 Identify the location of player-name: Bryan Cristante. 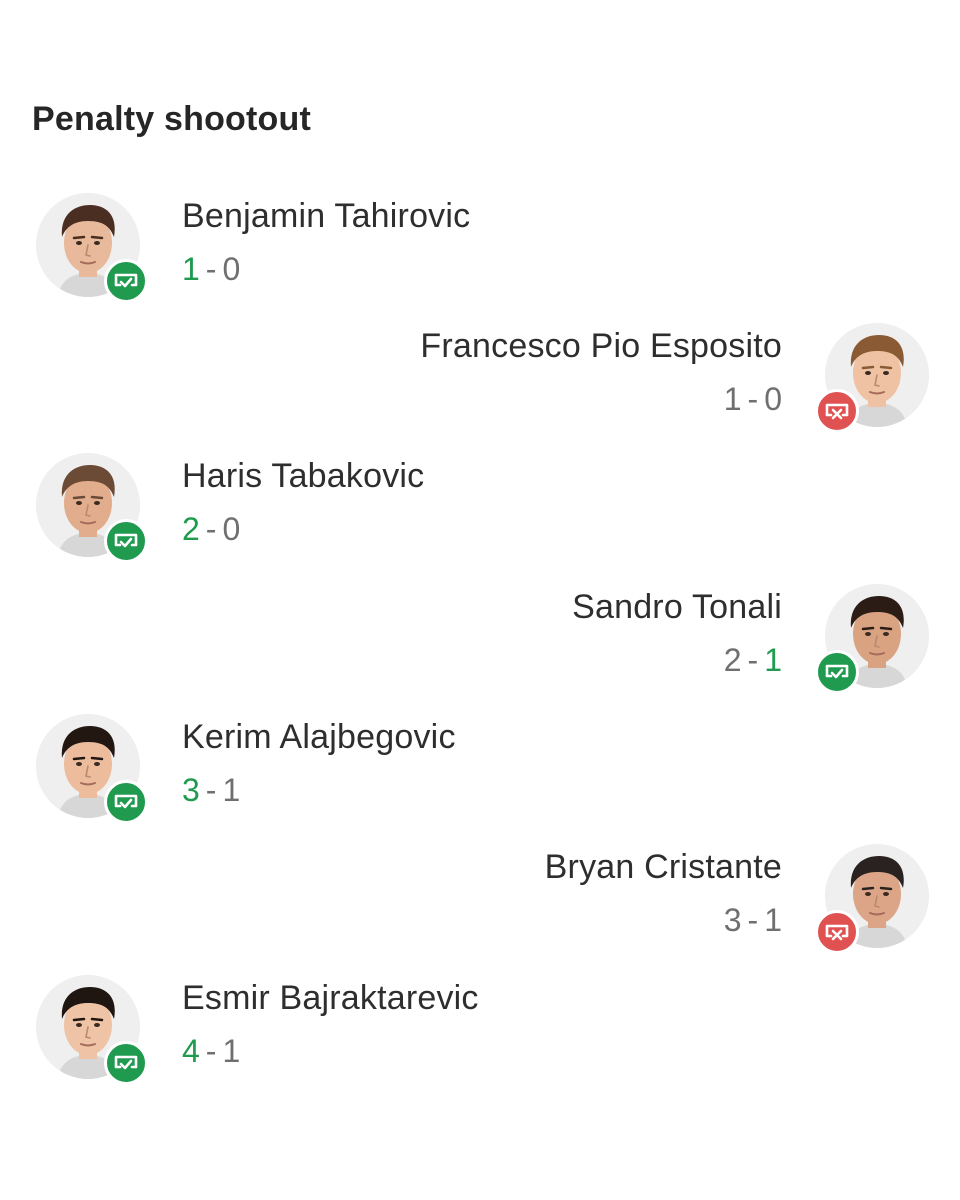
(663, 867).